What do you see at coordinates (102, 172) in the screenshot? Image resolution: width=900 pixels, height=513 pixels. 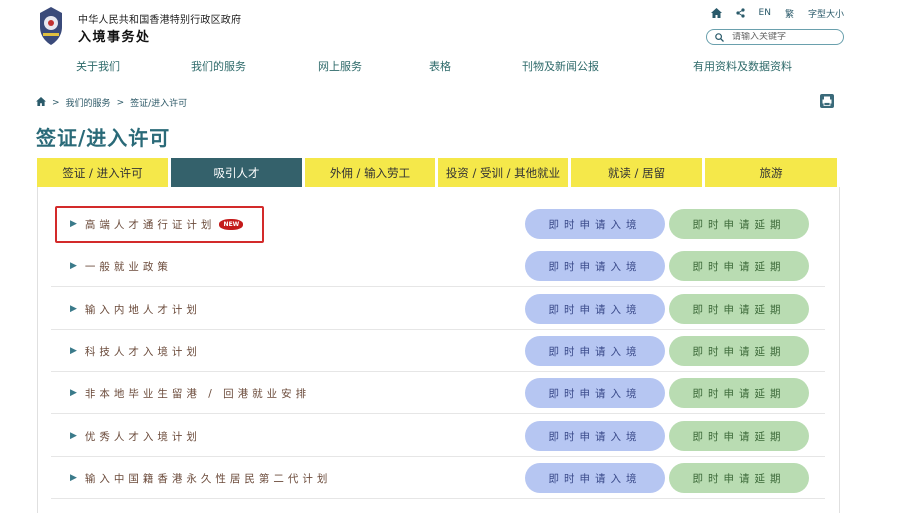 I see `tab-visa-entry: 签证 / 进入许可` at bounding box center [102, 172].